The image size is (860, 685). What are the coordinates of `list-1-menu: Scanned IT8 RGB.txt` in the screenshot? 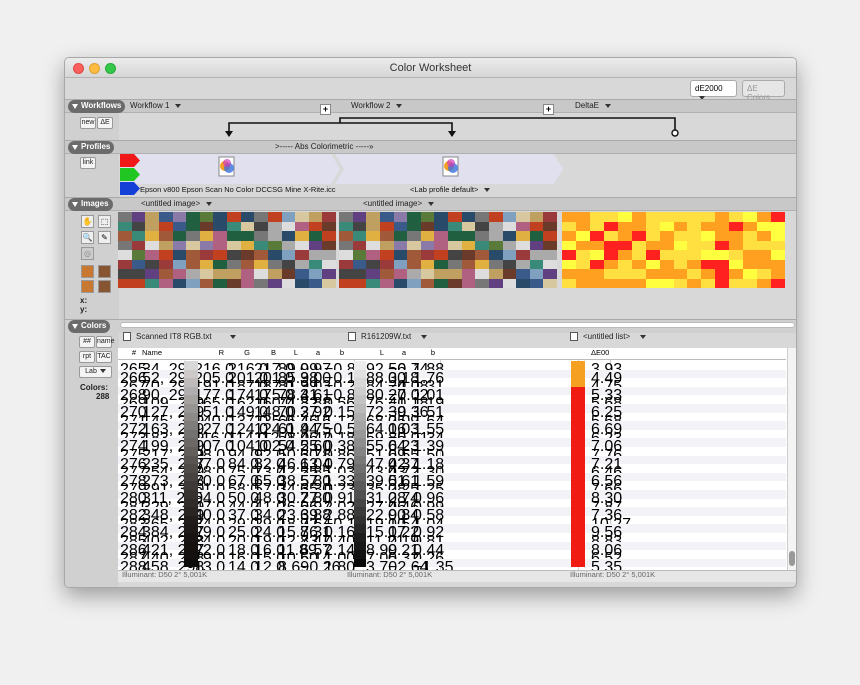 It's located at (179, 337).